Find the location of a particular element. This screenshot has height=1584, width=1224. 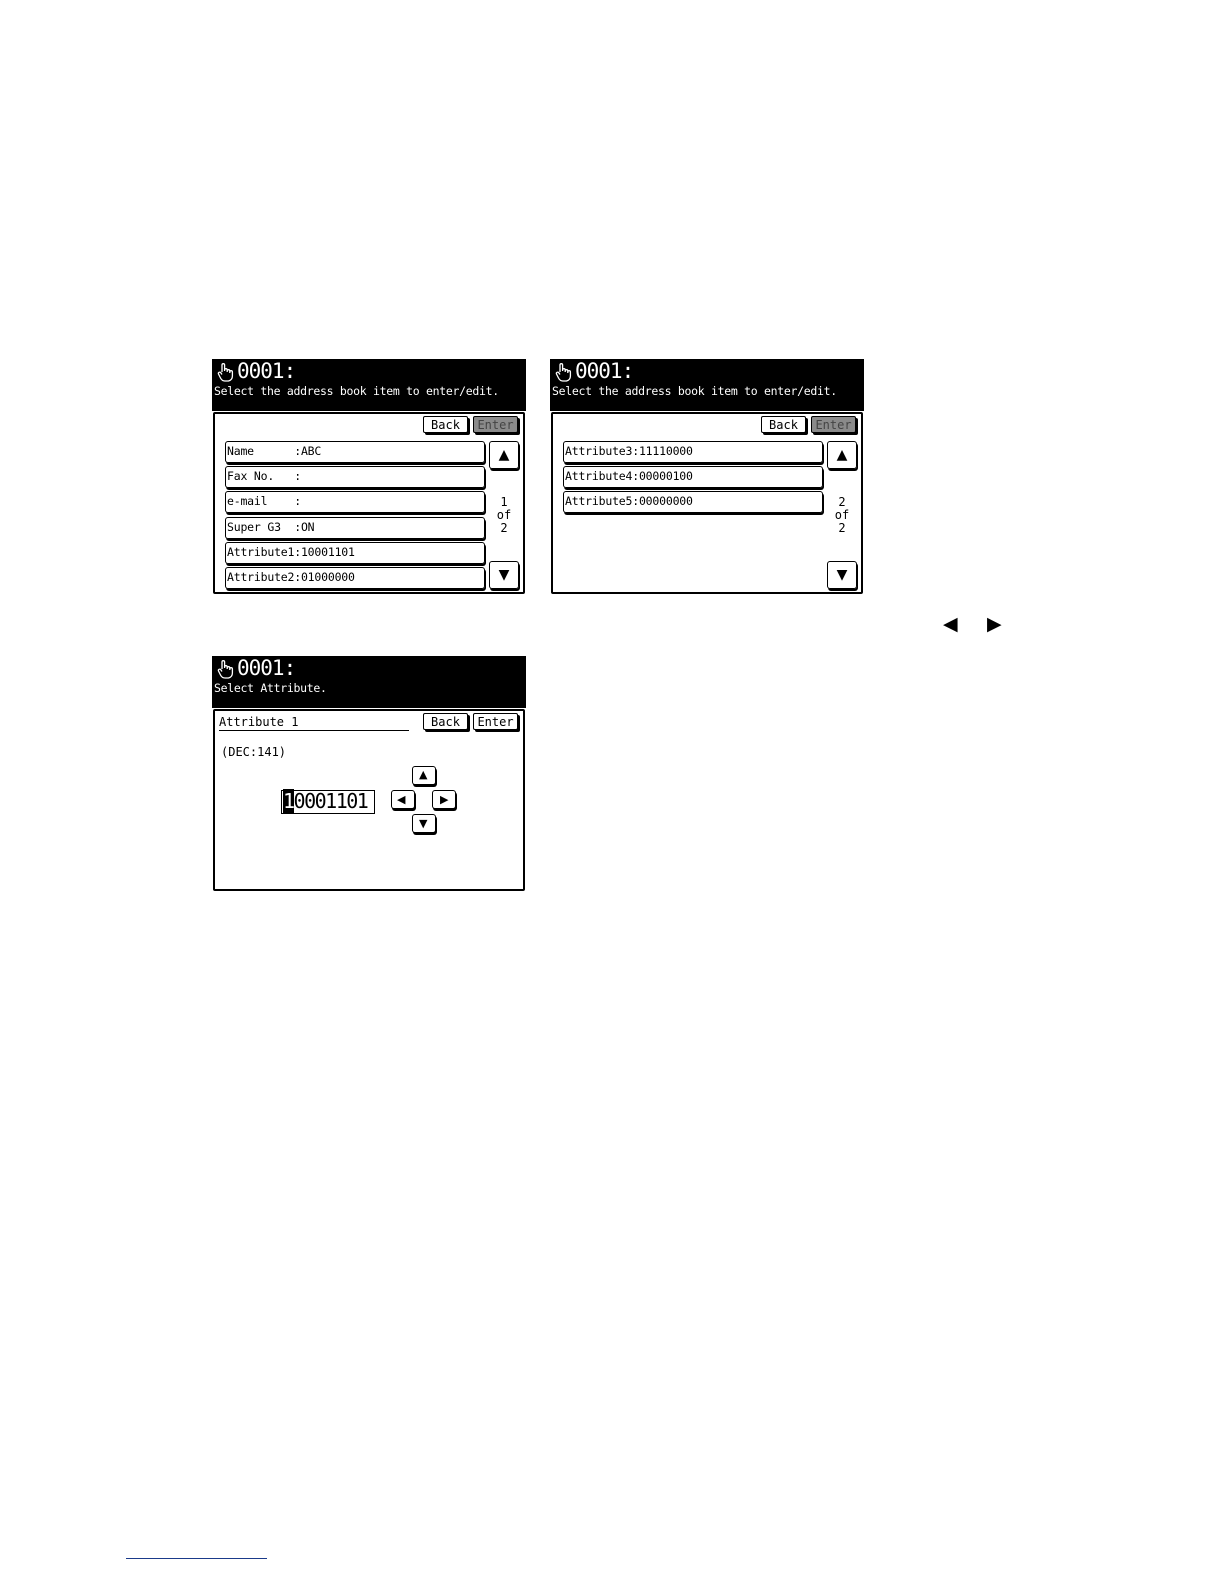

list-item-attribute3: Attribute3:11110000 is located at coordinates (693, 452).